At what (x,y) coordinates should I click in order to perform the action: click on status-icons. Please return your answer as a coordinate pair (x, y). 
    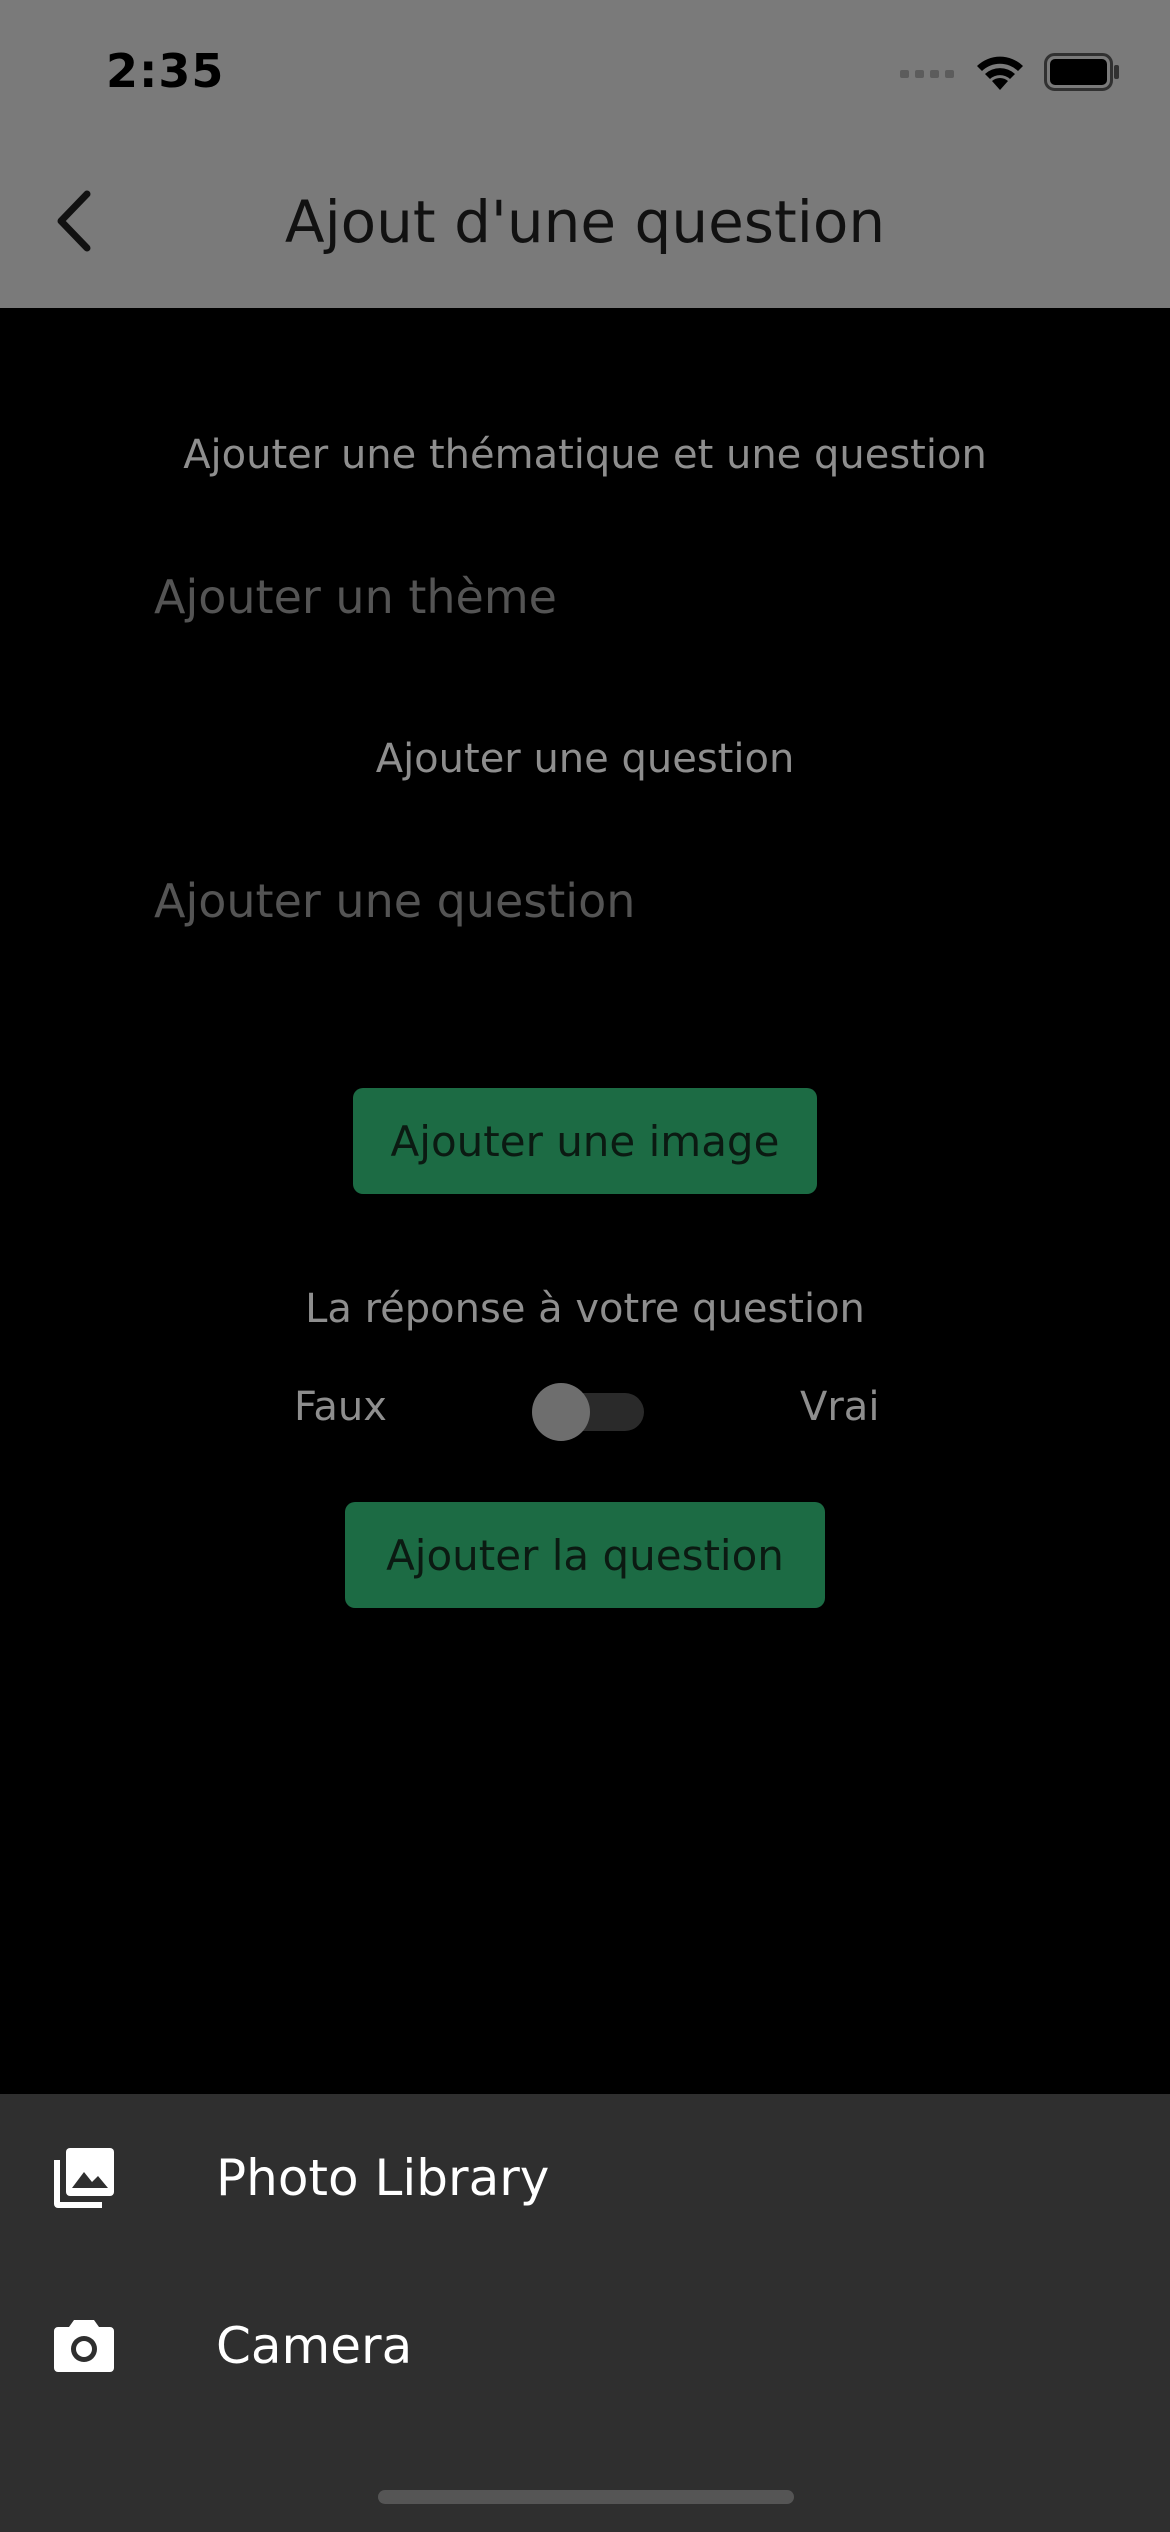
    Looking at the image, I should click on (1010, 74).